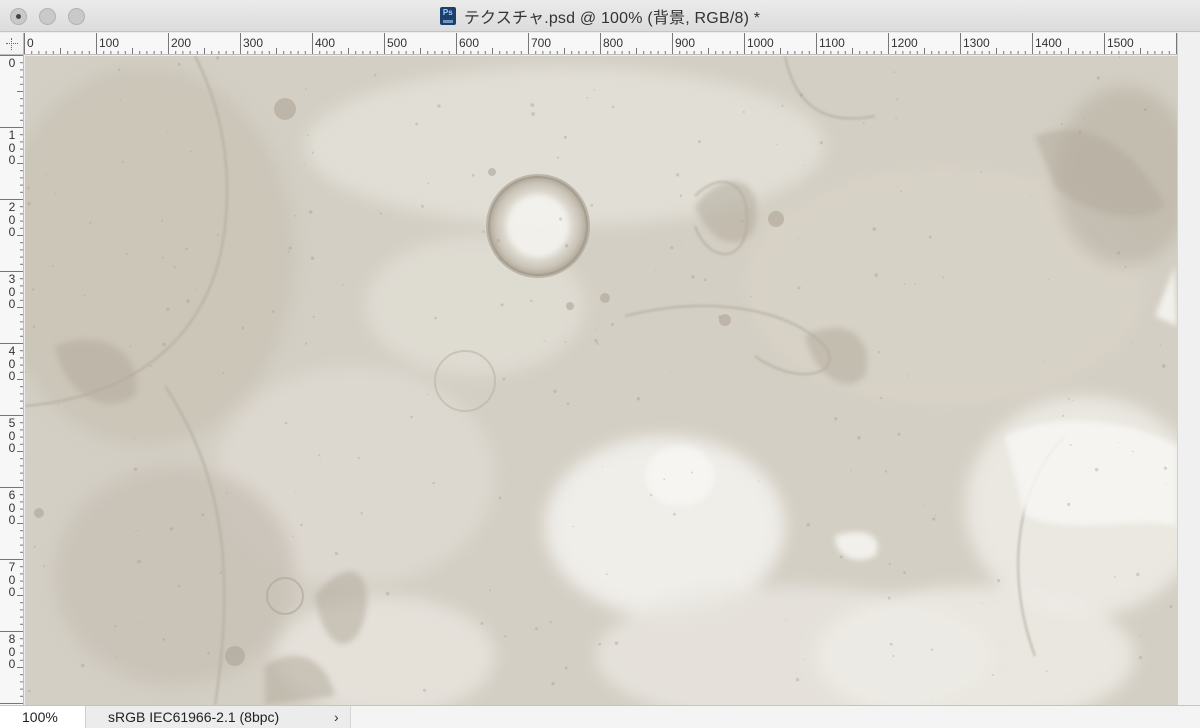 Image resolution: width=1200 pixels, height=728 pixels. Describe the element at coordinates (43, 717) in the screenshot. I see `zoom-level-field: 100%` at that location.